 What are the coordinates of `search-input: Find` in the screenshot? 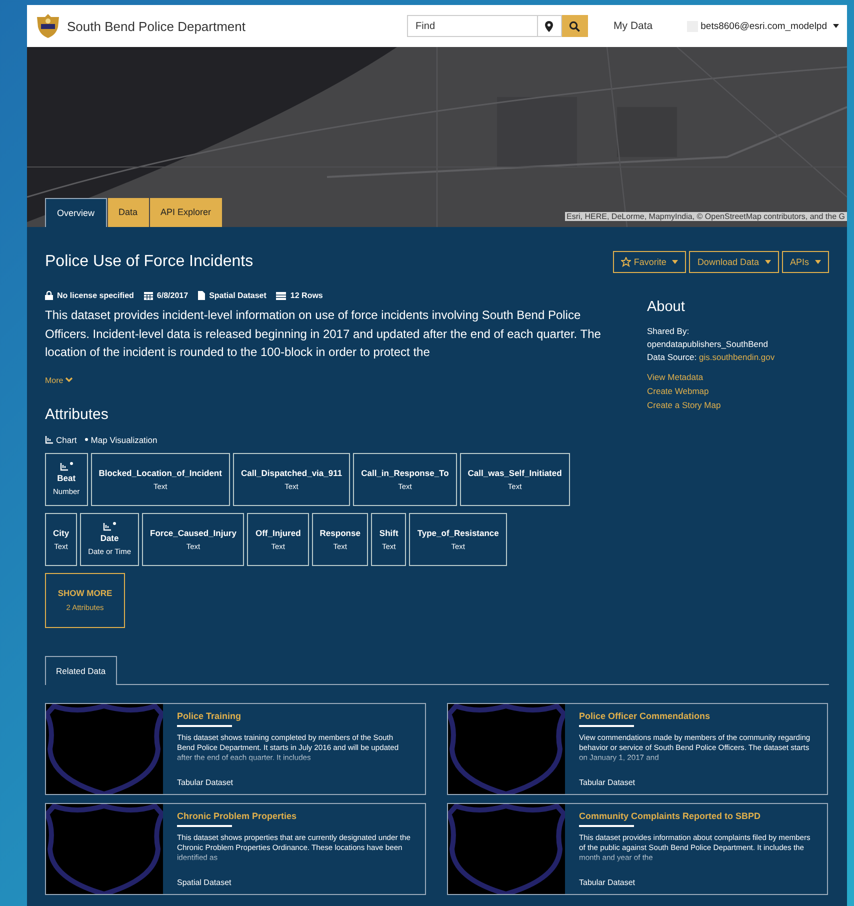 It's located at (472, 26).